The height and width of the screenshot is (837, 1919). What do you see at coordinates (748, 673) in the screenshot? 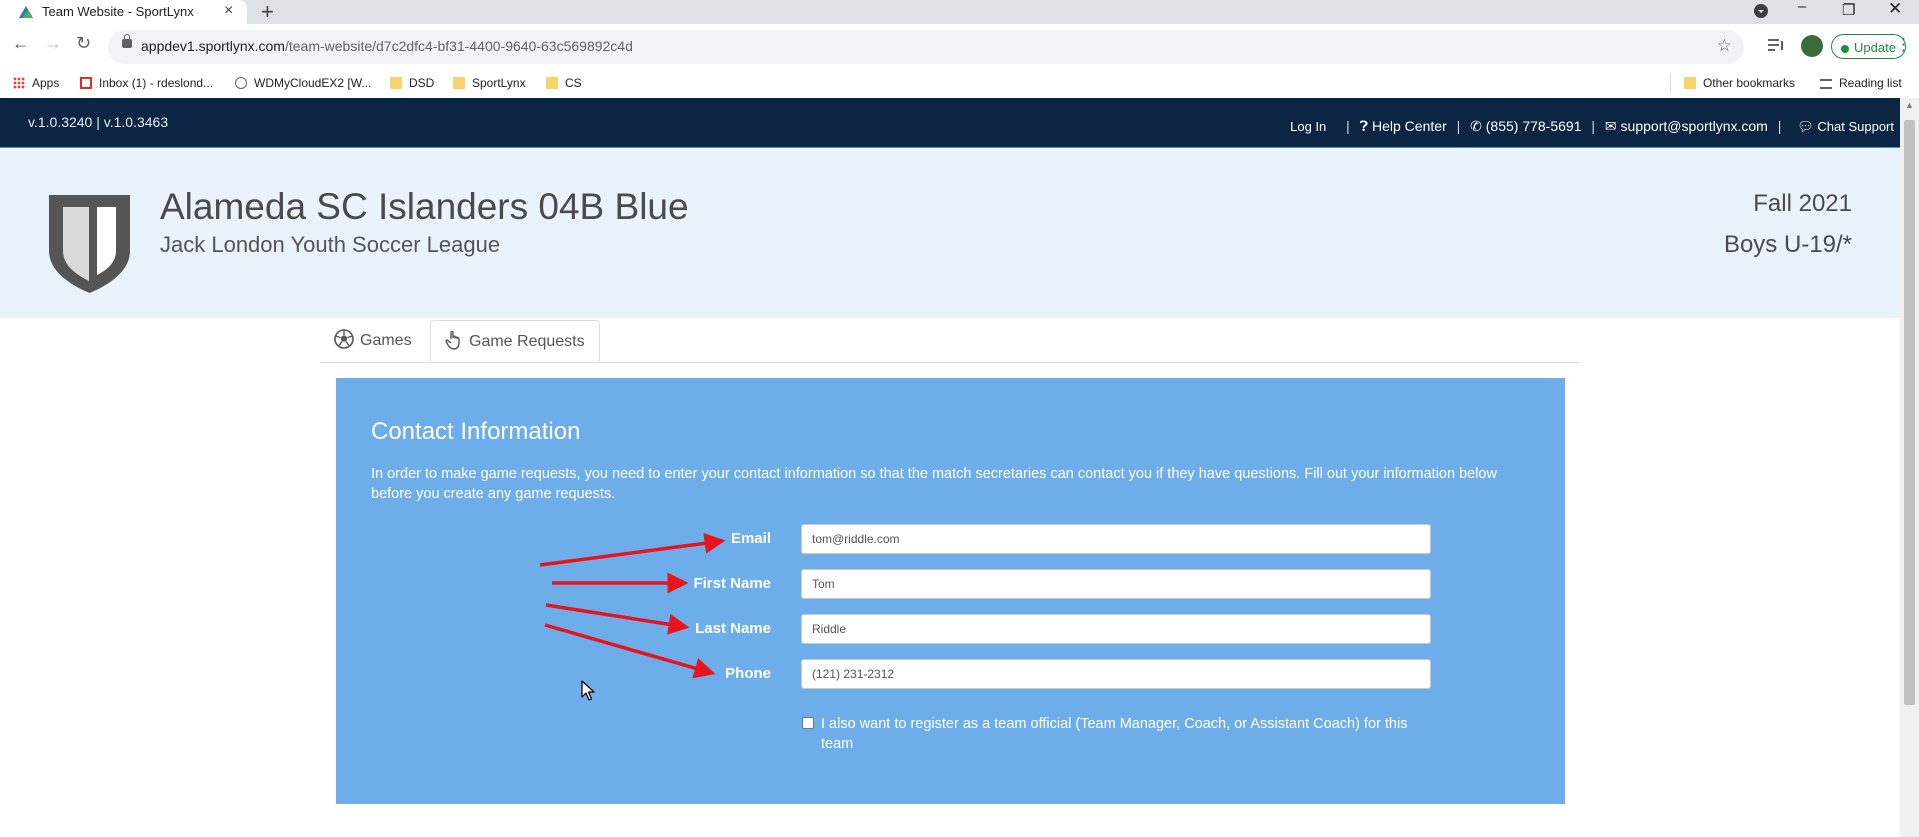
I see `phone-label: Phone` at bounding box center [748, 673].